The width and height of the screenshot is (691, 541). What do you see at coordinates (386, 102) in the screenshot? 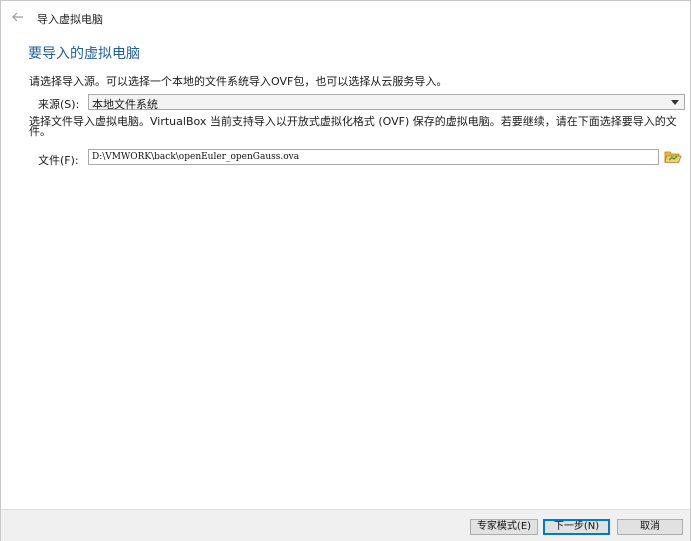
I see `source-dropdown: 本地文件系统` at bounding box center [386, 102].